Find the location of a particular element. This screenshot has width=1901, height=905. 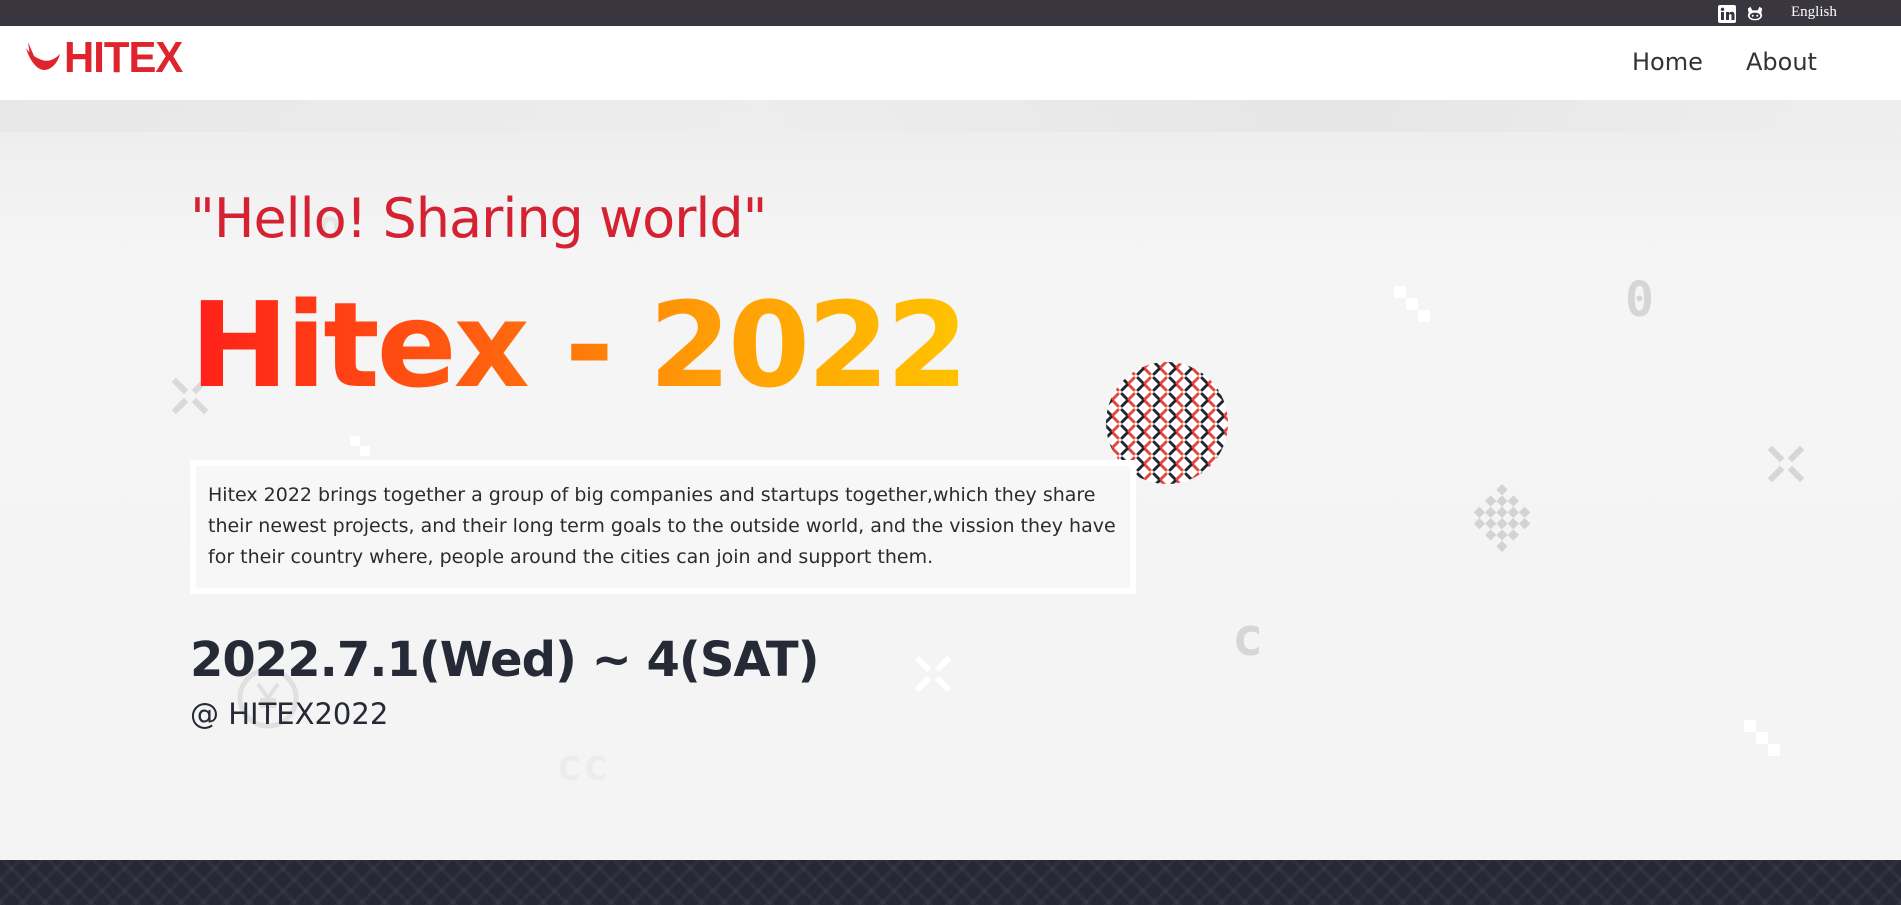

github-link is located at coordinates (1755, 14).